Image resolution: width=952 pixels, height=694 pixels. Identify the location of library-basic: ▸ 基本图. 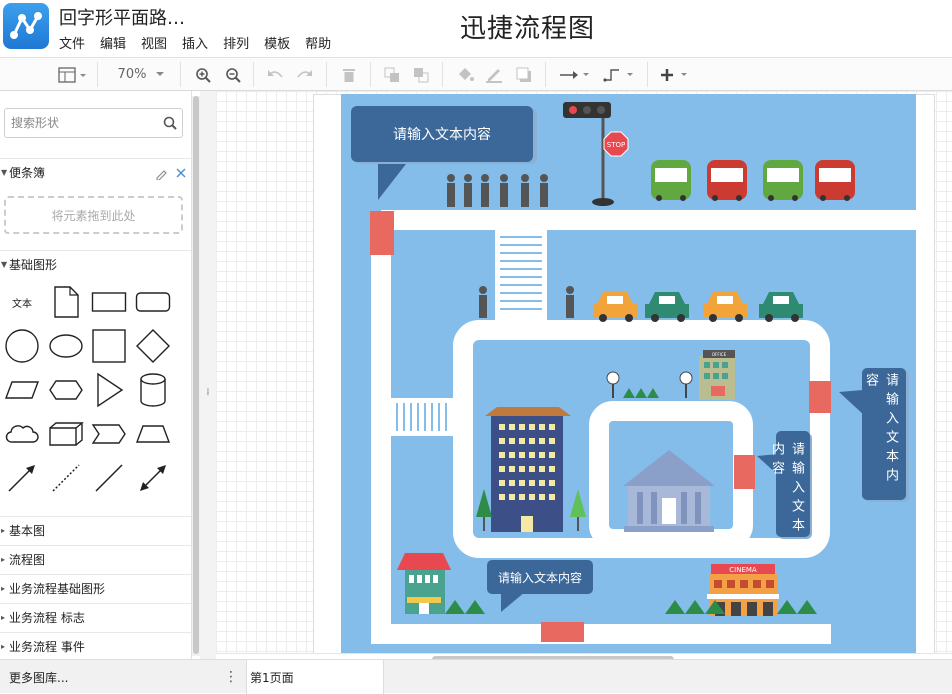
(95, 530).